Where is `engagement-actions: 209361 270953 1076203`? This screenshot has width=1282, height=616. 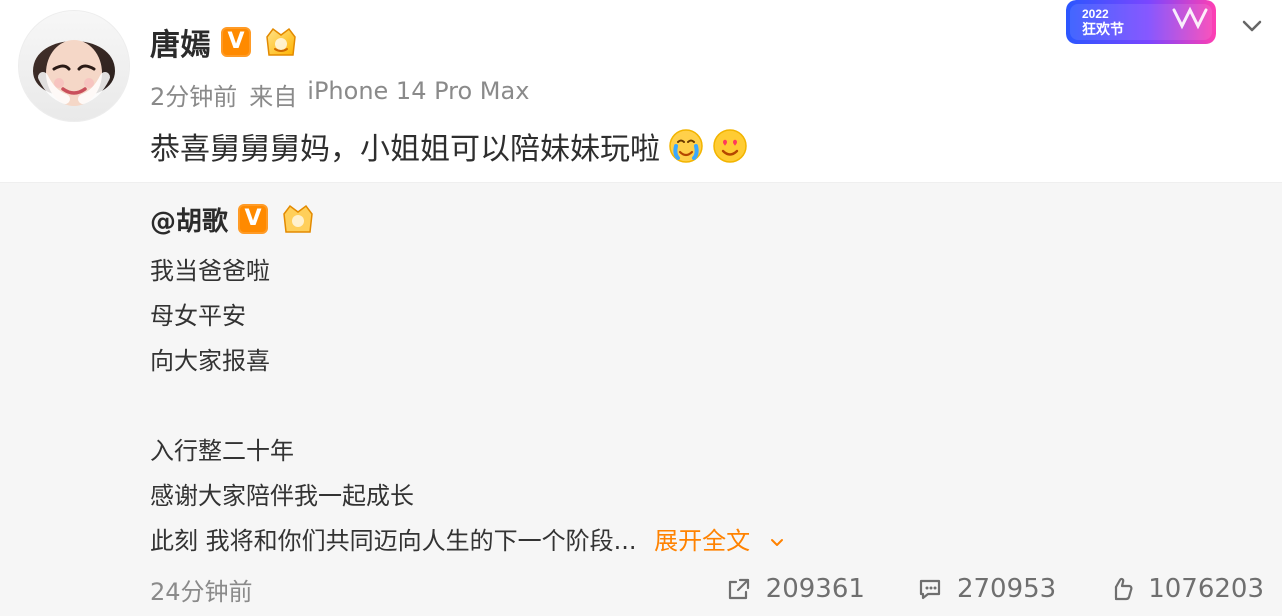 engagement-actions: 209361 270953 1076203 is located at coordinates (994, 589).